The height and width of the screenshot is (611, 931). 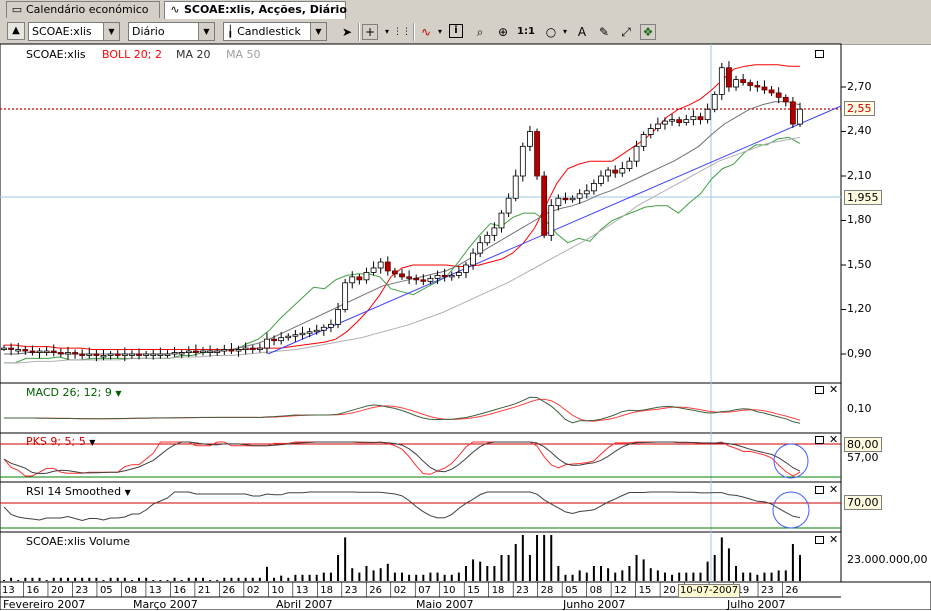 What do you see at coordinates (887, 559) in the screenshot?
I see `volume-y-tick: 23.000.000,00` at bounding box center [887, 559].